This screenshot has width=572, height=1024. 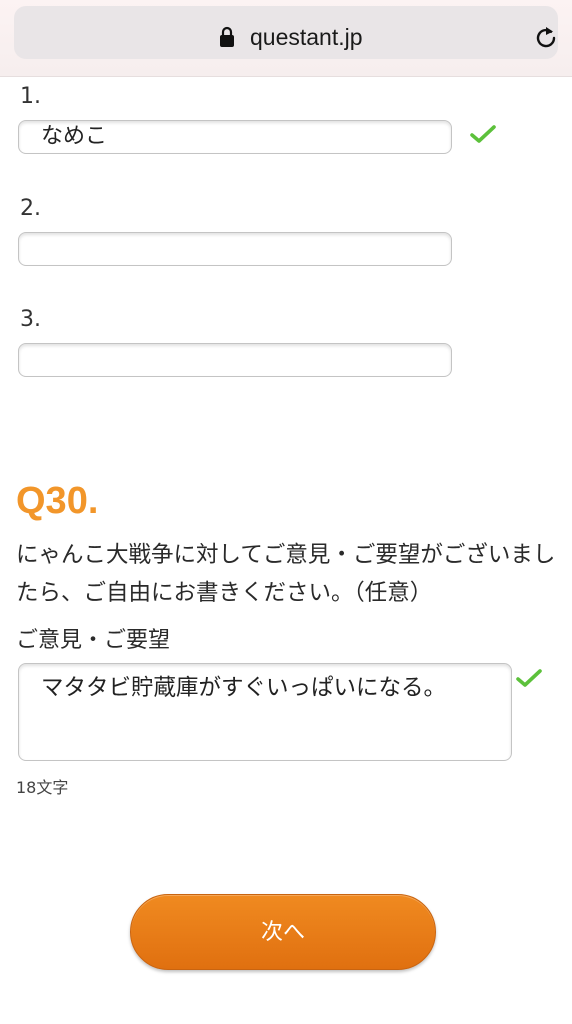 I want to click on lock-icon, so click(x=227, y=36).